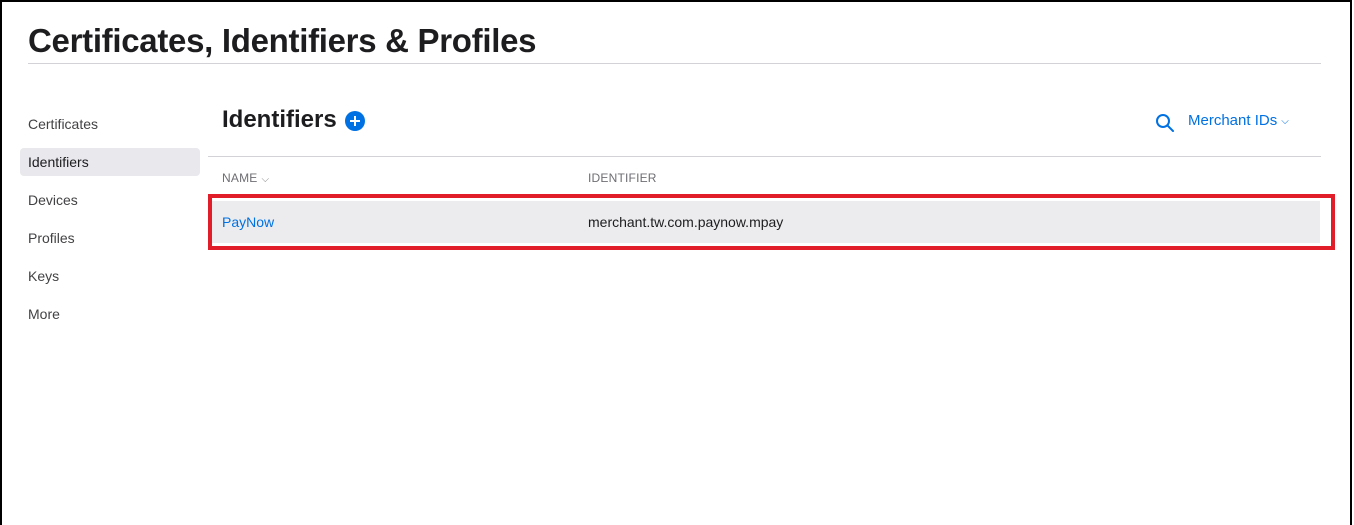 This screenshot has height=525, width=1354. I want to click on sidebar-item-devices: Devices, so click(110, 200).